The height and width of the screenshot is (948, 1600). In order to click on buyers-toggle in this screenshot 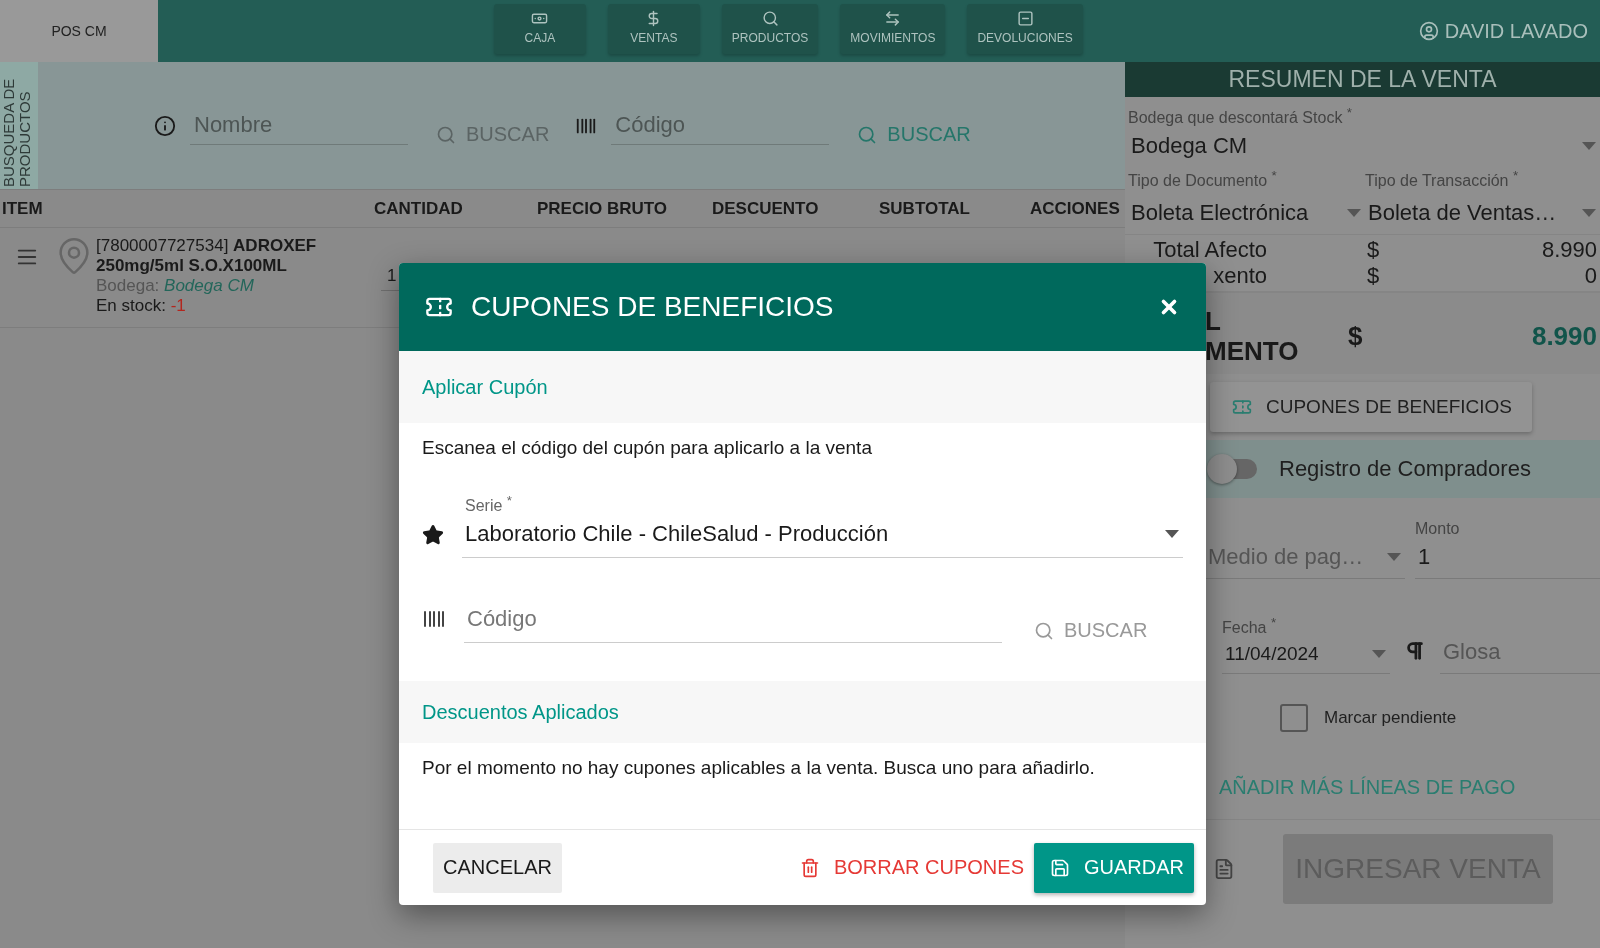, I will do `click(1233, 468)`.